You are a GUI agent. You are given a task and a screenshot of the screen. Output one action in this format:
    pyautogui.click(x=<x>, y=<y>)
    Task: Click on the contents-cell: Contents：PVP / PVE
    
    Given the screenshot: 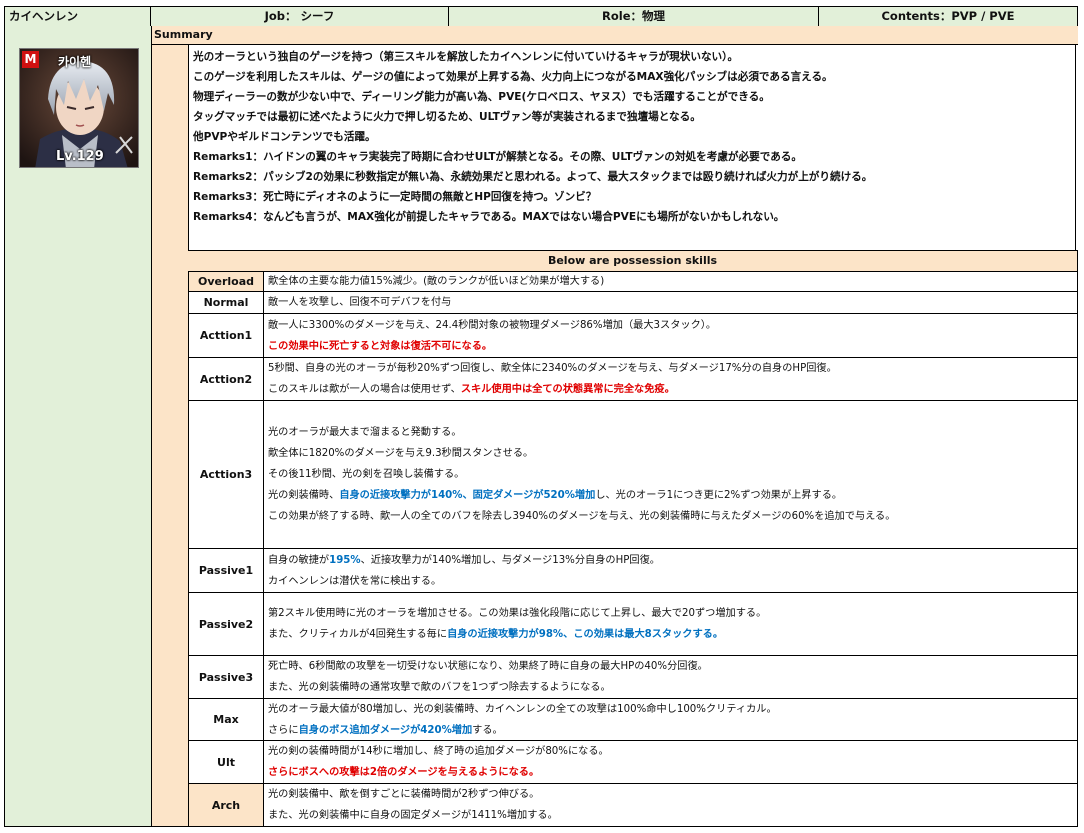 What is the action you would take?
    pyautogui.click(x=948, y=16)
    